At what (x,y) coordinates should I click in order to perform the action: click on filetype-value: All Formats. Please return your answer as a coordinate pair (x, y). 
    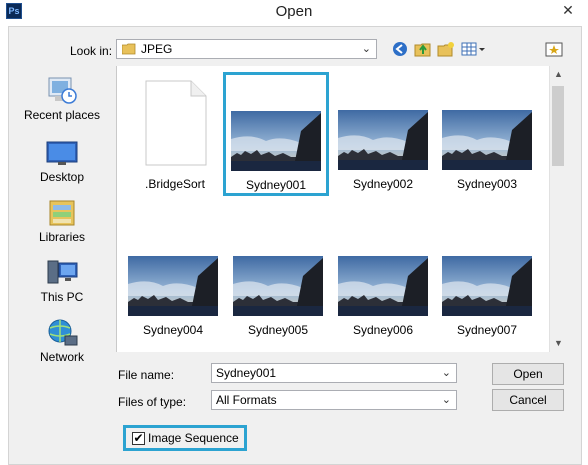
    Looking at the image, I should click on (246, 400).